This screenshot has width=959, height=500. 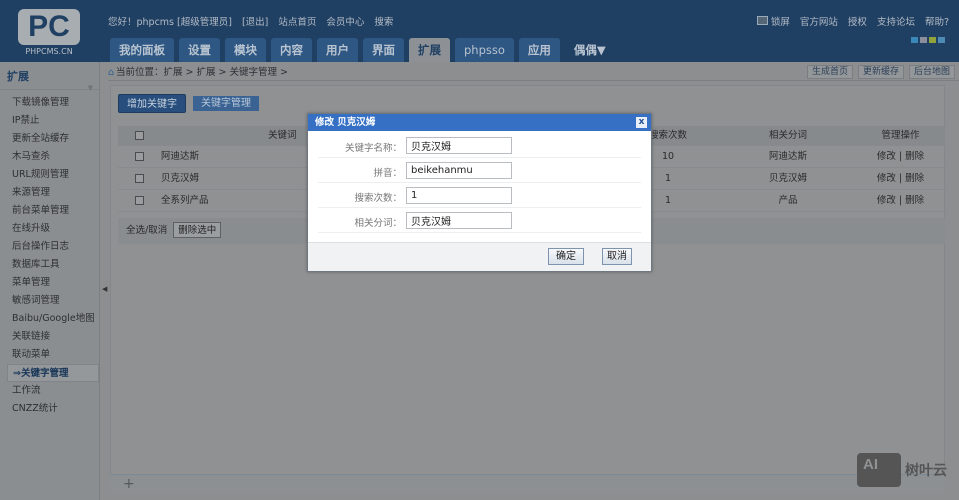 What do you see at coordinates (49, 409) in the screenshot?
I see `sidebar-item: CNZZ统计` at bounding box center [49, 409].